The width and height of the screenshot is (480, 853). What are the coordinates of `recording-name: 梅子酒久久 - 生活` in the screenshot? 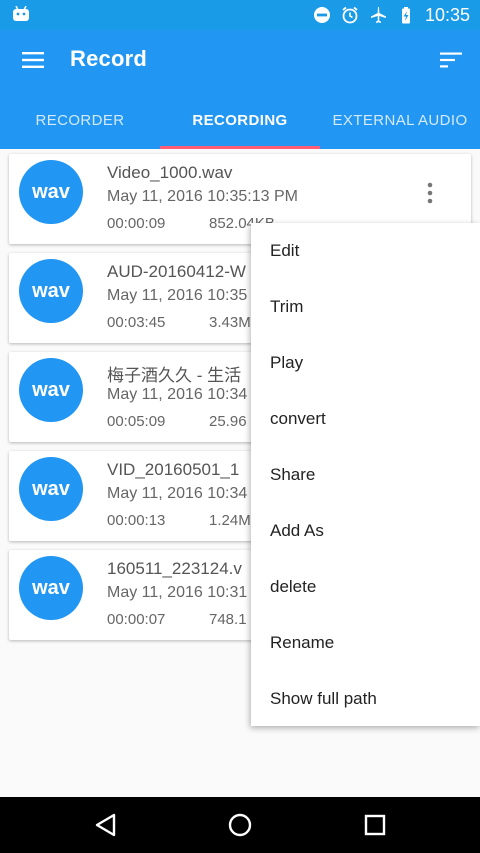 It's located at (174, 375).